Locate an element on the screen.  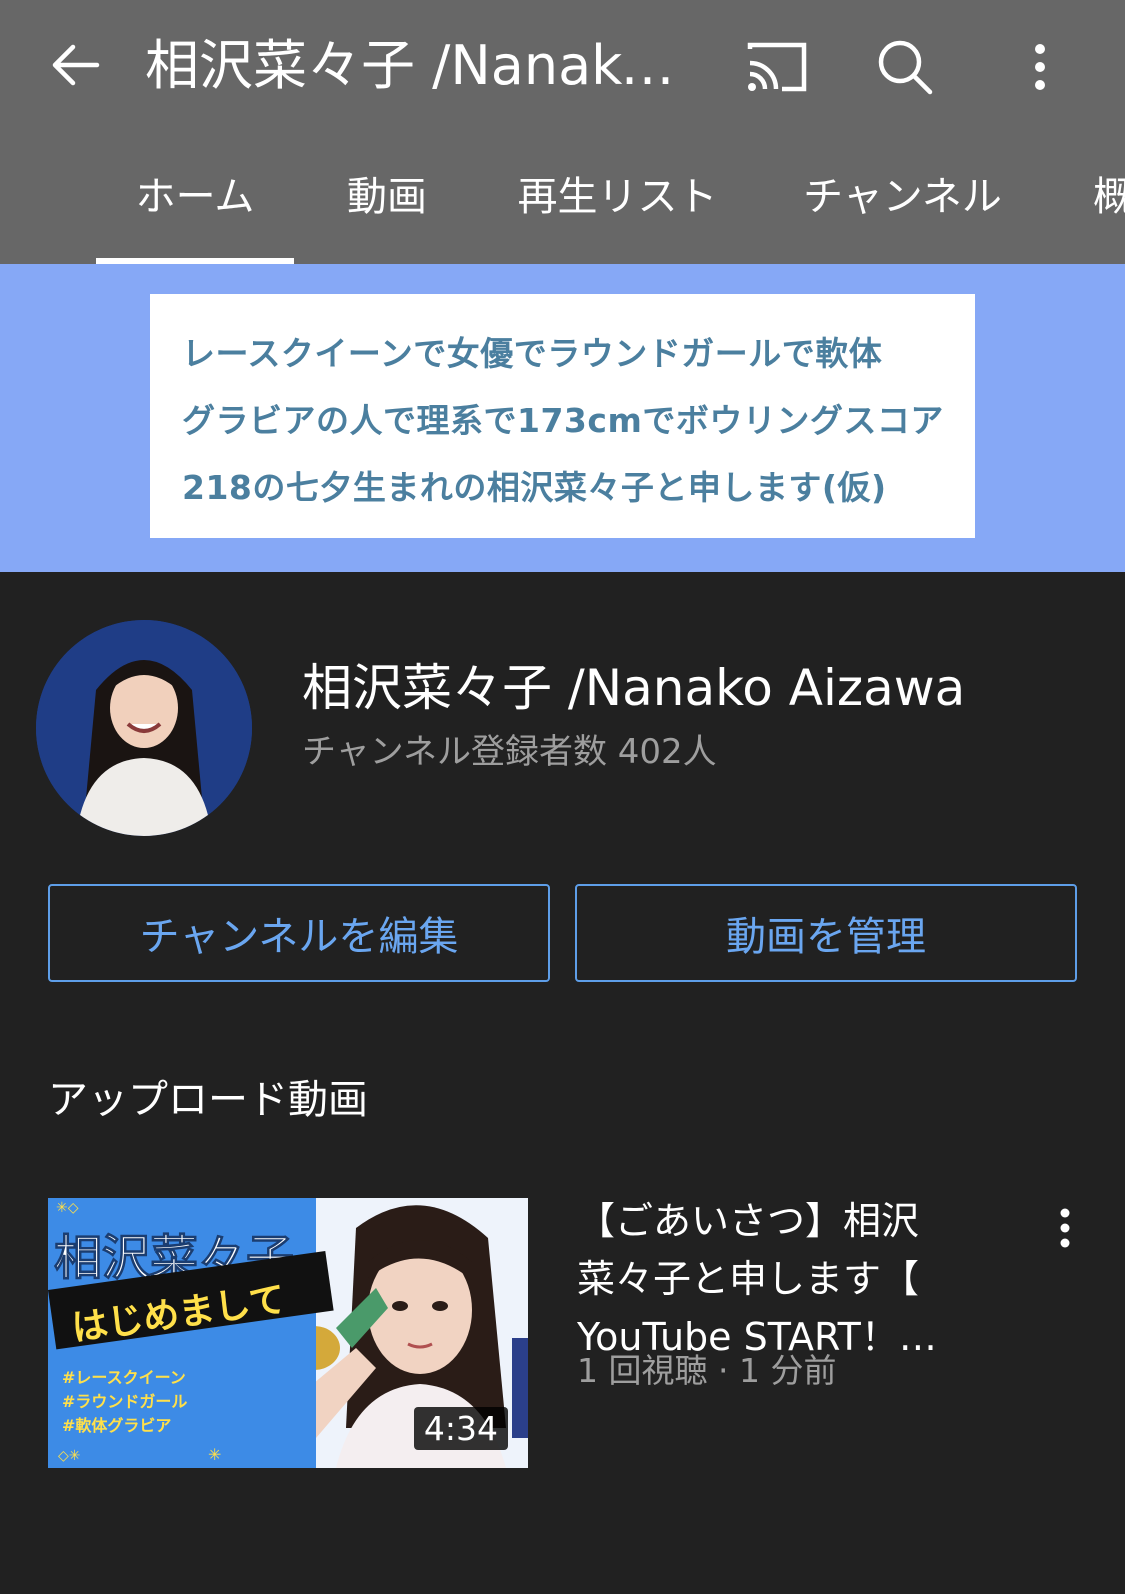
tab-channels: チャンネル is located at coordinates (902, 207).